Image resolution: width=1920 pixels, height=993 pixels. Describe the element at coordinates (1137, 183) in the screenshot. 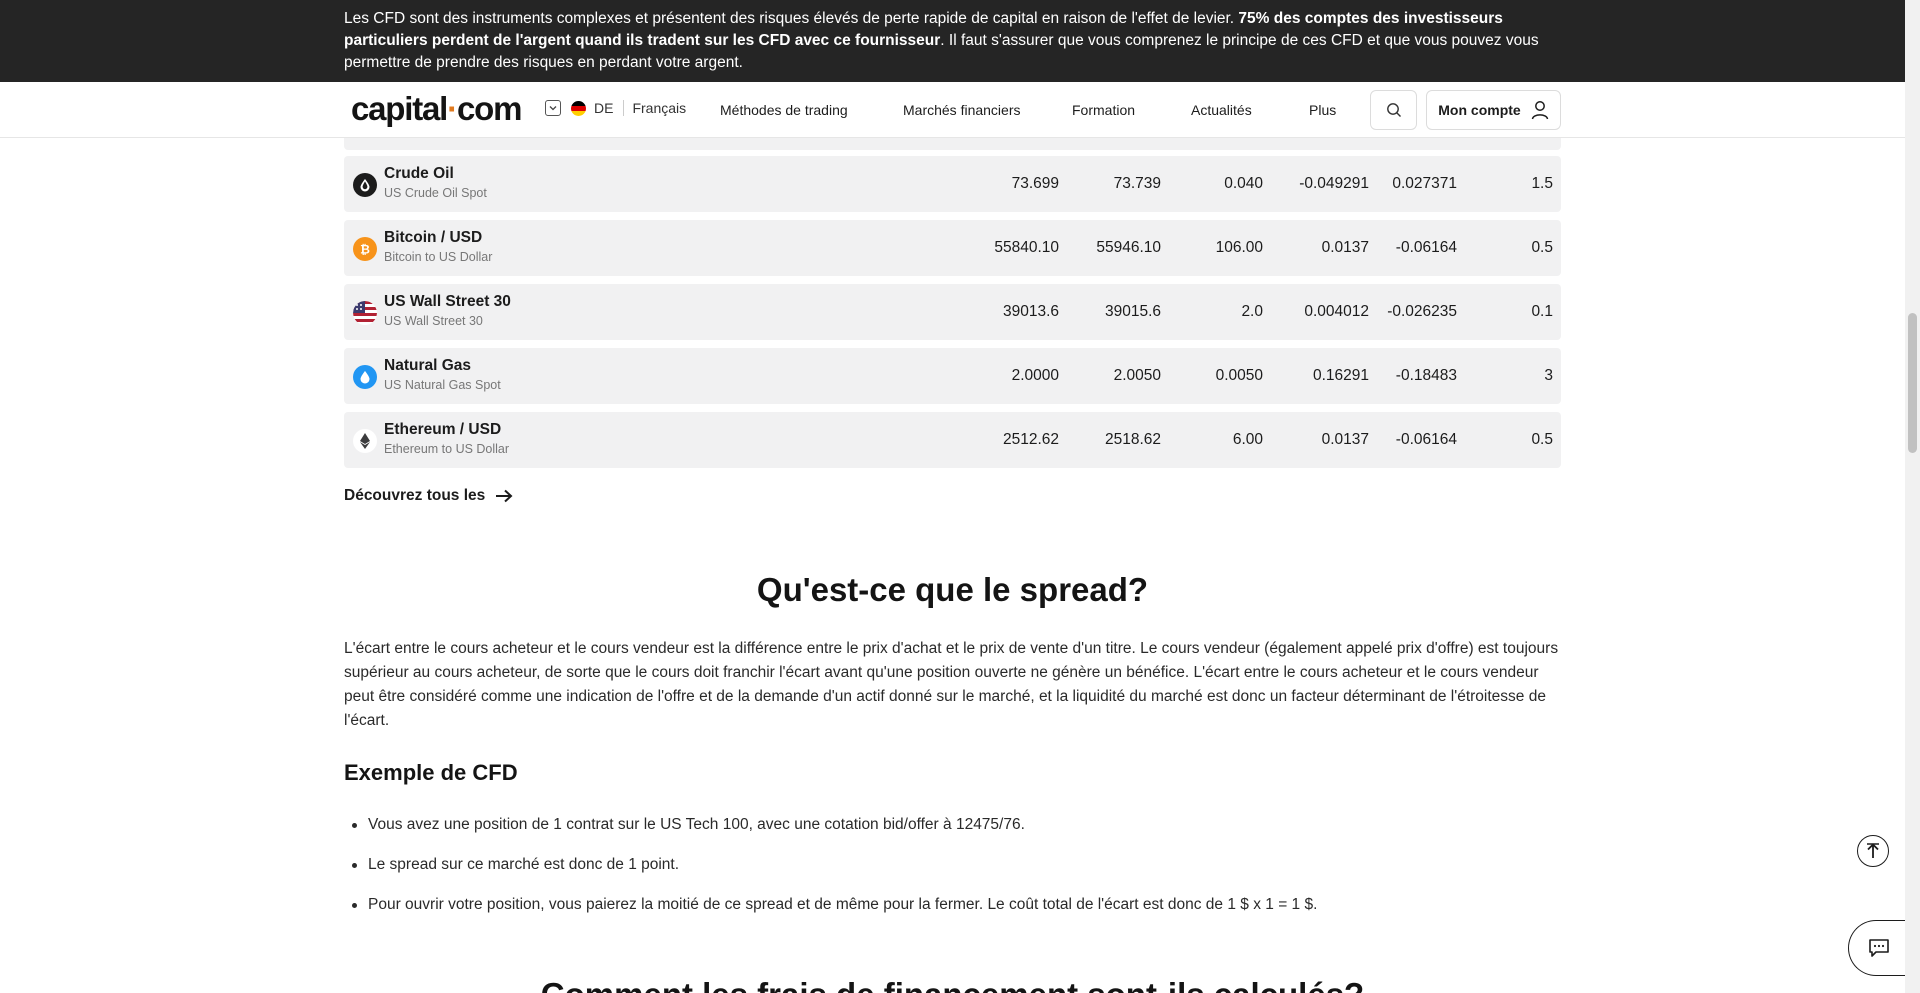

I see `buy-price: 73.739` at that location.